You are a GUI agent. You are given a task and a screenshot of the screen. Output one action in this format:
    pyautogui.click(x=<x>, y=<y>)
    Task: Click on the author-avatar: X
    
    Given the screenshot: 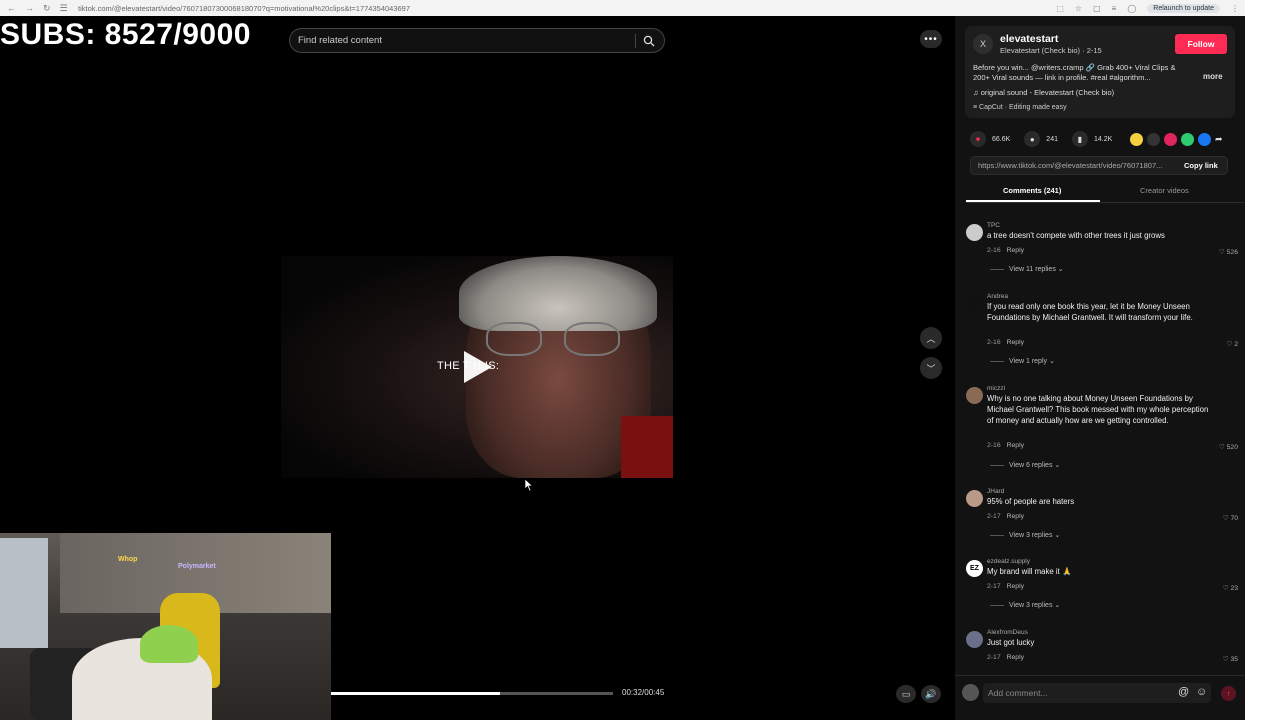 What is the action you would take?
    pyautogui.click(x=983, y=44)
    